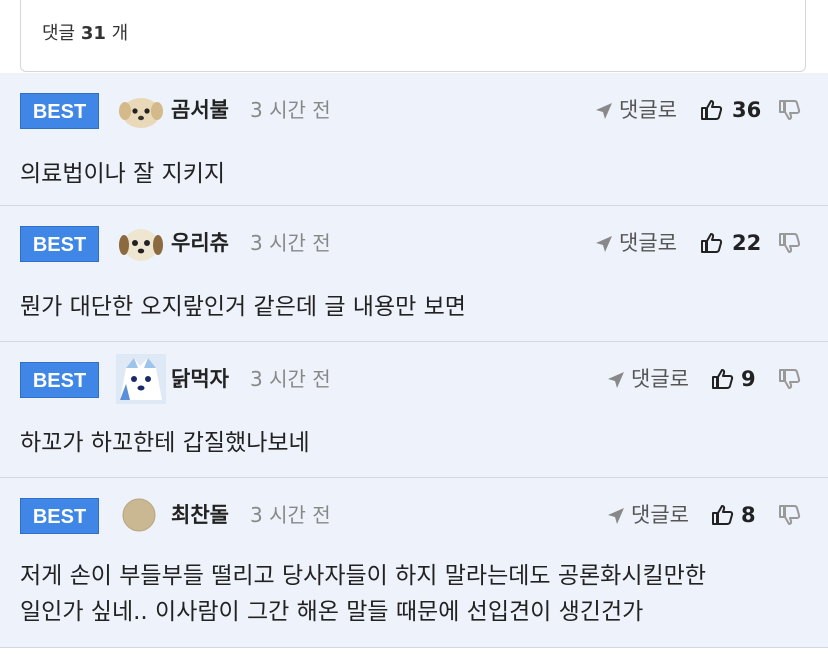  I want to click on comment-count-number: 31, so click(93, 33).